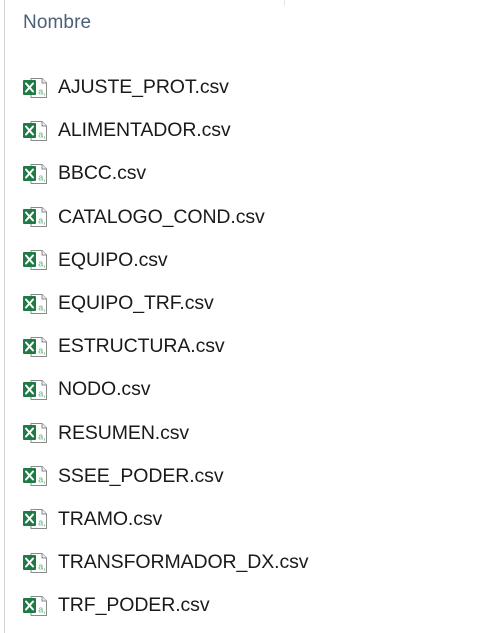 The image size is (502, 633). What do you see at coordinates (257, 87) in the screenshot?
I see `list-item: a, AJUSTE_PROT.csv` at bounding box center [257, 87].